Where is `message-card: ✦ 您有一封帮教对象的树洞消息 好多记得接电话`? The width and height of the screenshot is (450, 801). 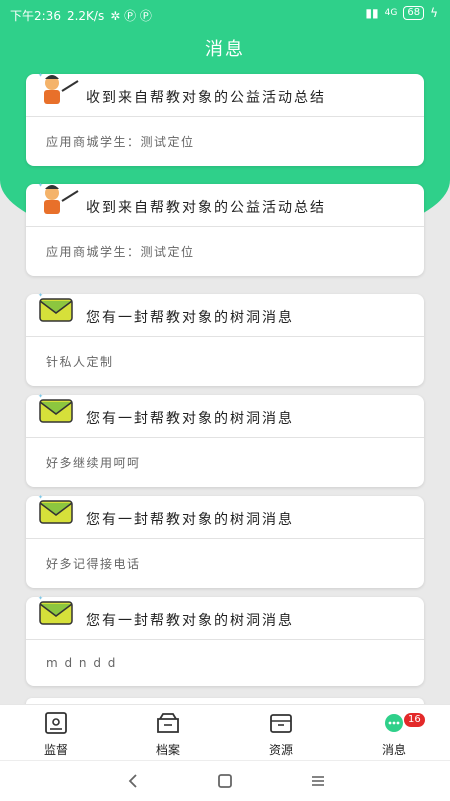 message-card: ✦ 您有一封帮教对象的树洞消息 好多记得接电话 is located at coordinates (225, 541).